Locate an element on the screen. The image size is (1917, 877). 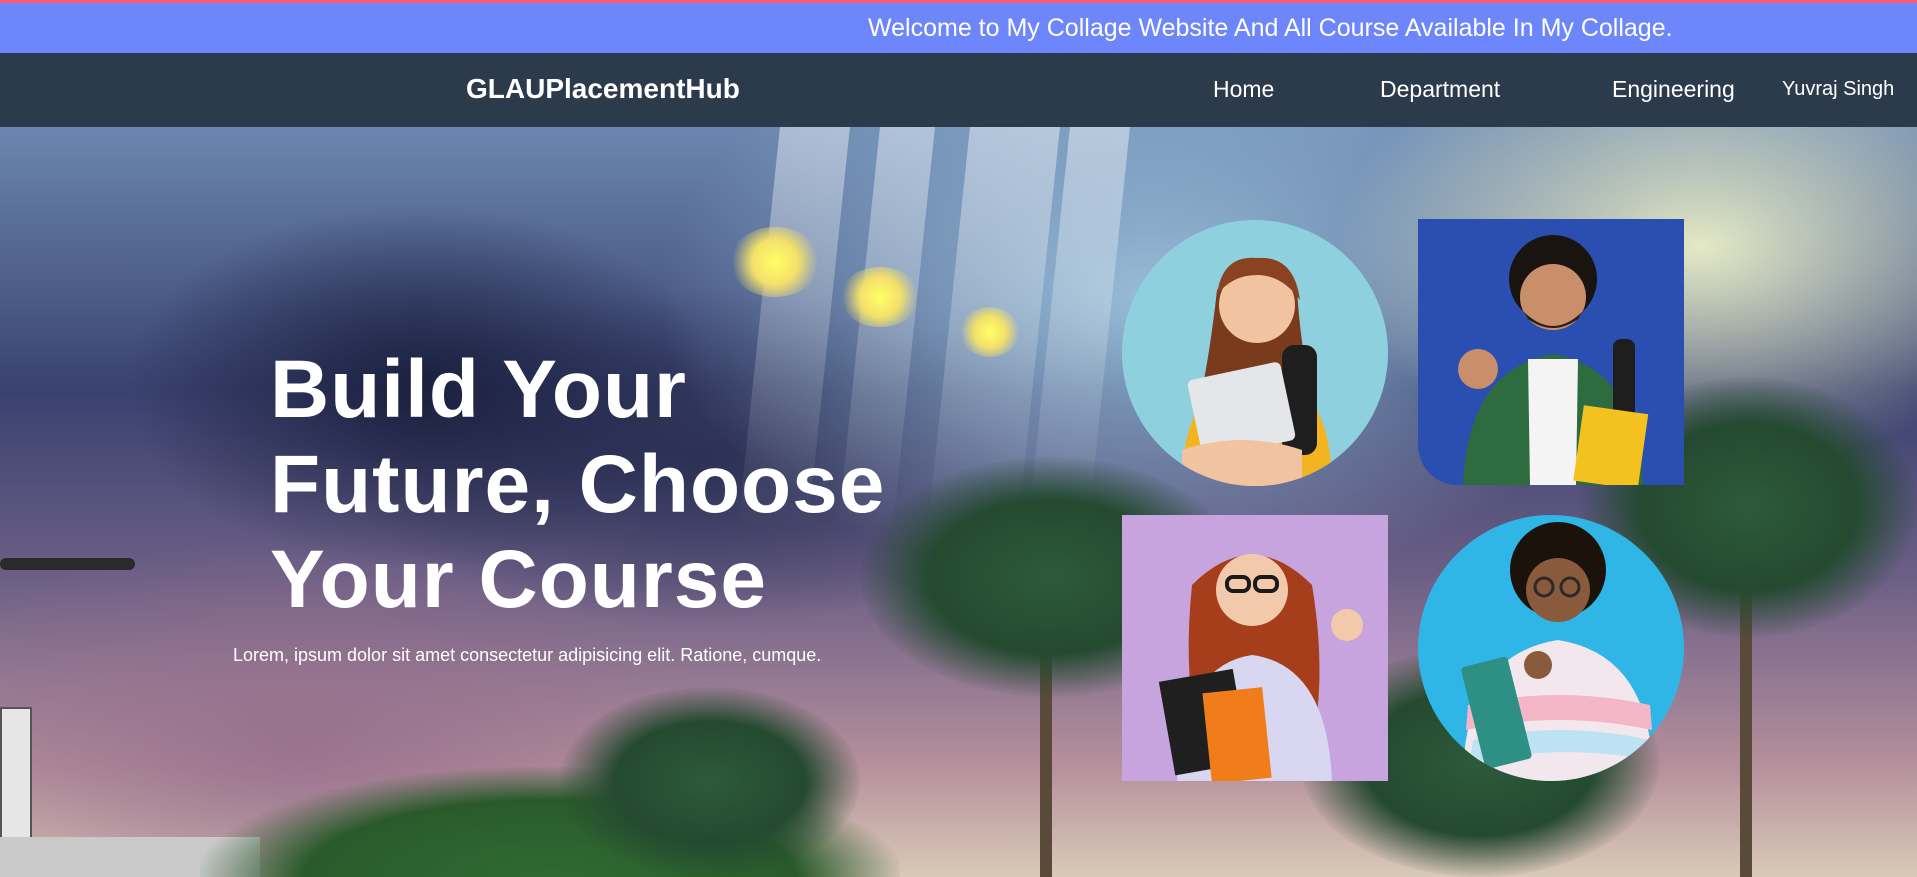
brand-logo: GLAUPlacementHub is located at coordinates (603, 89).